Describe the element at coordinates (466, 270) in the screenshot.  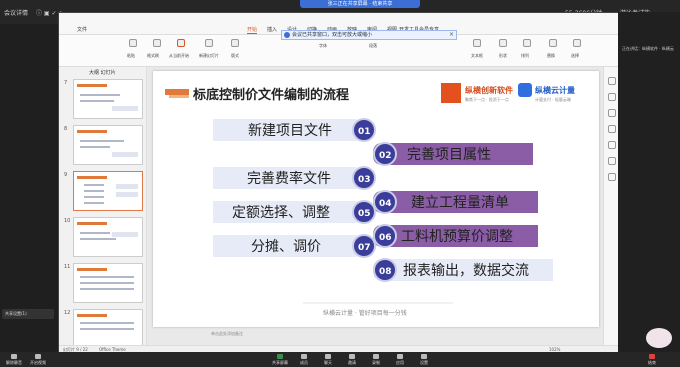
I see `step-label-08: 报表输出，数据交流` at that location.